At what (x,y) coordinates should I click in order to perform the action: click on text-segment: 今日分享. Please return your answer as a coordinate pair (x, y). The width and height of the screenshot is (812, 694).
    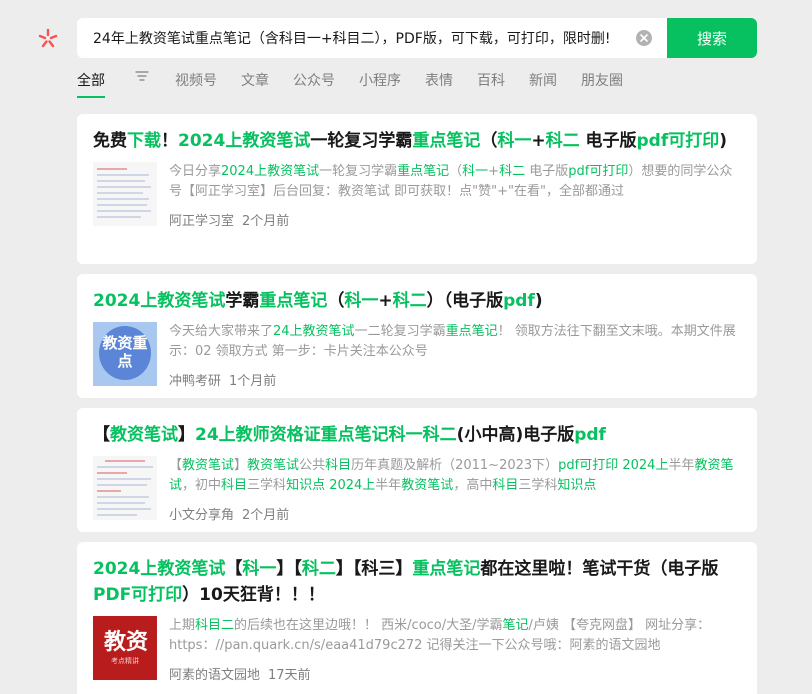
    Looking at the image, I should click on (195, 171).